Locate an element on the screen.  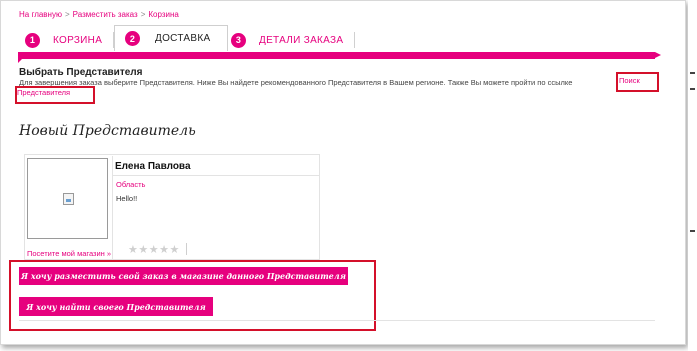
rating-divider is located at coordinates (186, 249).